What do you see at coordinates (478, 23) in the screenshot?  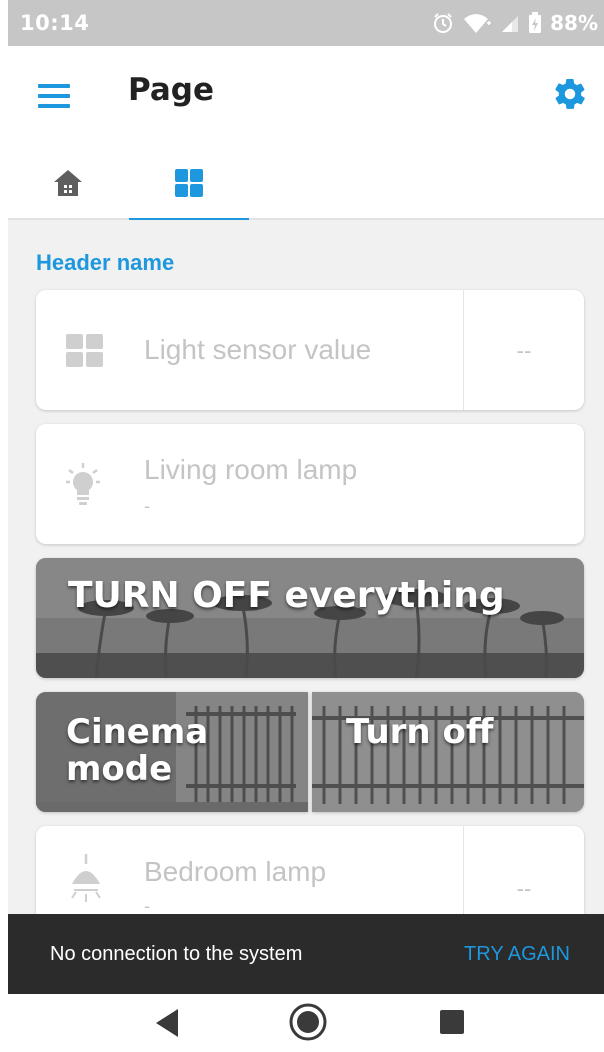 I see `wifi-icon` at bounding box center [478, 23].